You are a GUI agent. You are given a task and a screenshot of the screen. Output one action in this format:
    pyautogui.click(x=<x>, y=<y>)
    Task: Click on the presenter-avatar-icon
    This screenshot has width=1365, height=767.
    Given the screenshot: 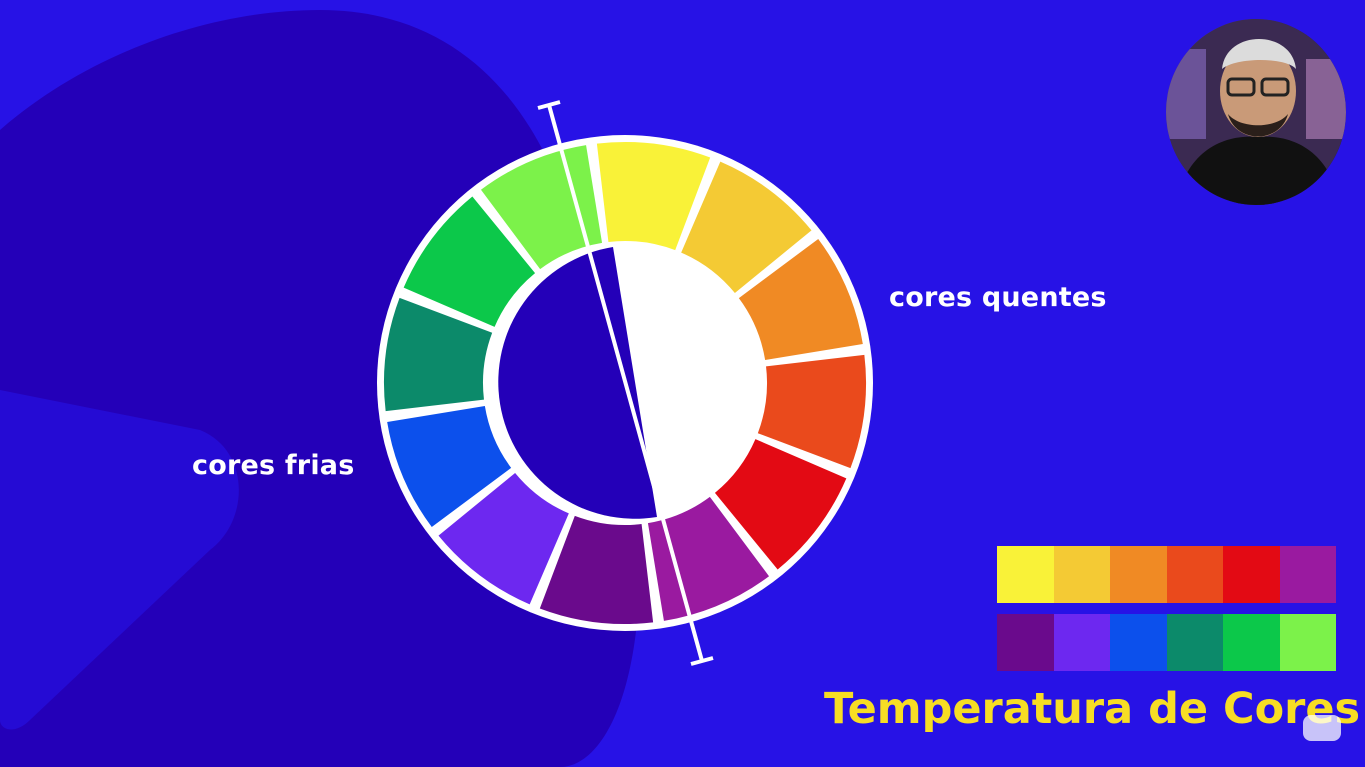 What is the action you would take?
    pyautogui.click(x=1256, y=112)
    